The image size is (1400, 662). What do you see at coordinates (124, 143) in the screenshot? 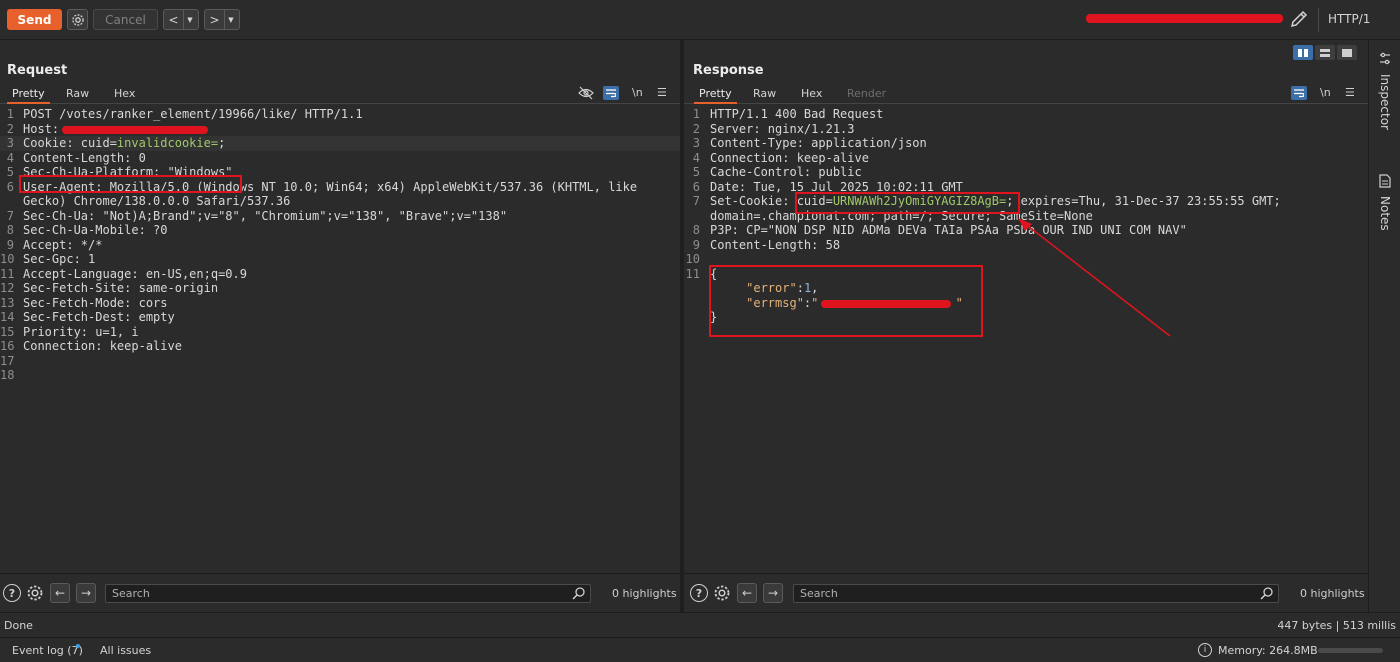
I see `line-text: Cookie: cuid=invalidcookie=;` at bounding box center [124, 143].